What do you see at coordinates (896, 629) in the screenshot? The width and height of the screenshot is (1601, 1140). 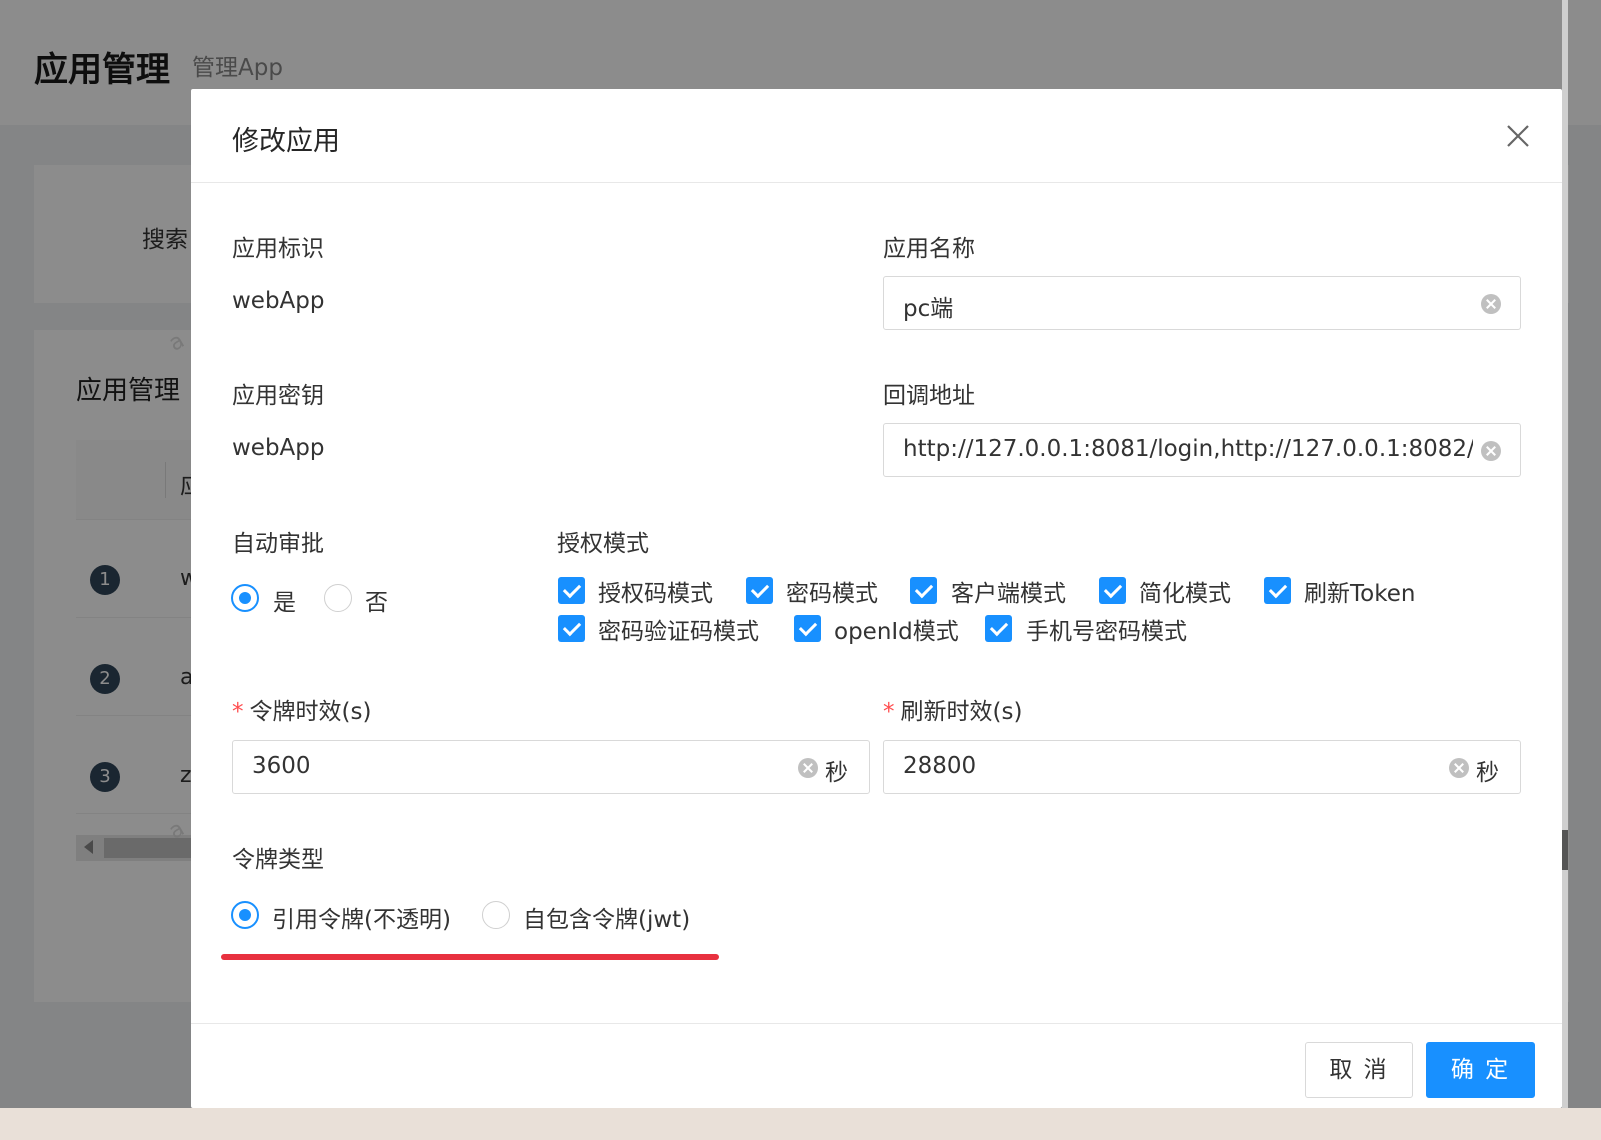 I see `grant-openid-label: openId模式` at bounding box center [896, 629].